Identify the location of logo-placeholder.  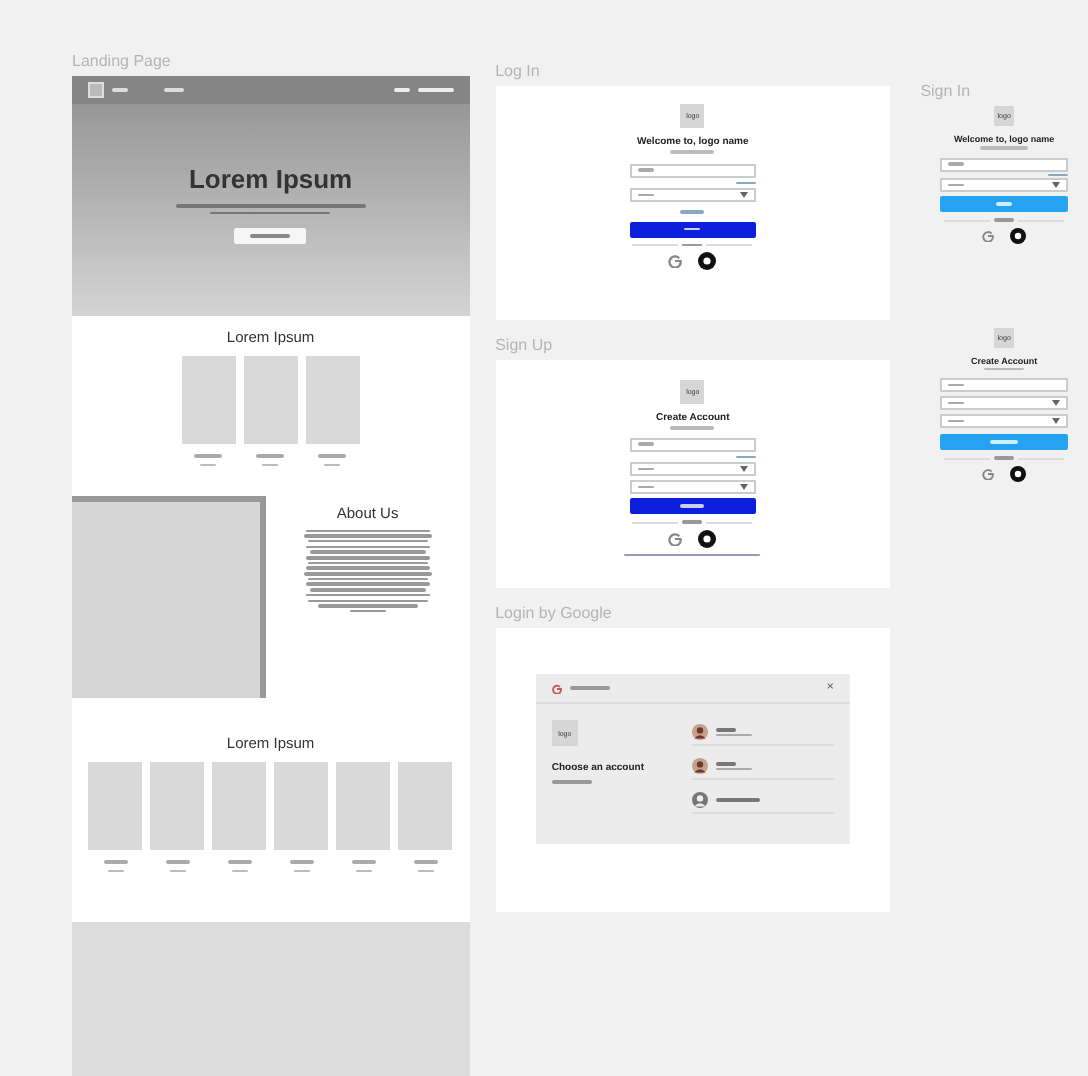
(96, 90).